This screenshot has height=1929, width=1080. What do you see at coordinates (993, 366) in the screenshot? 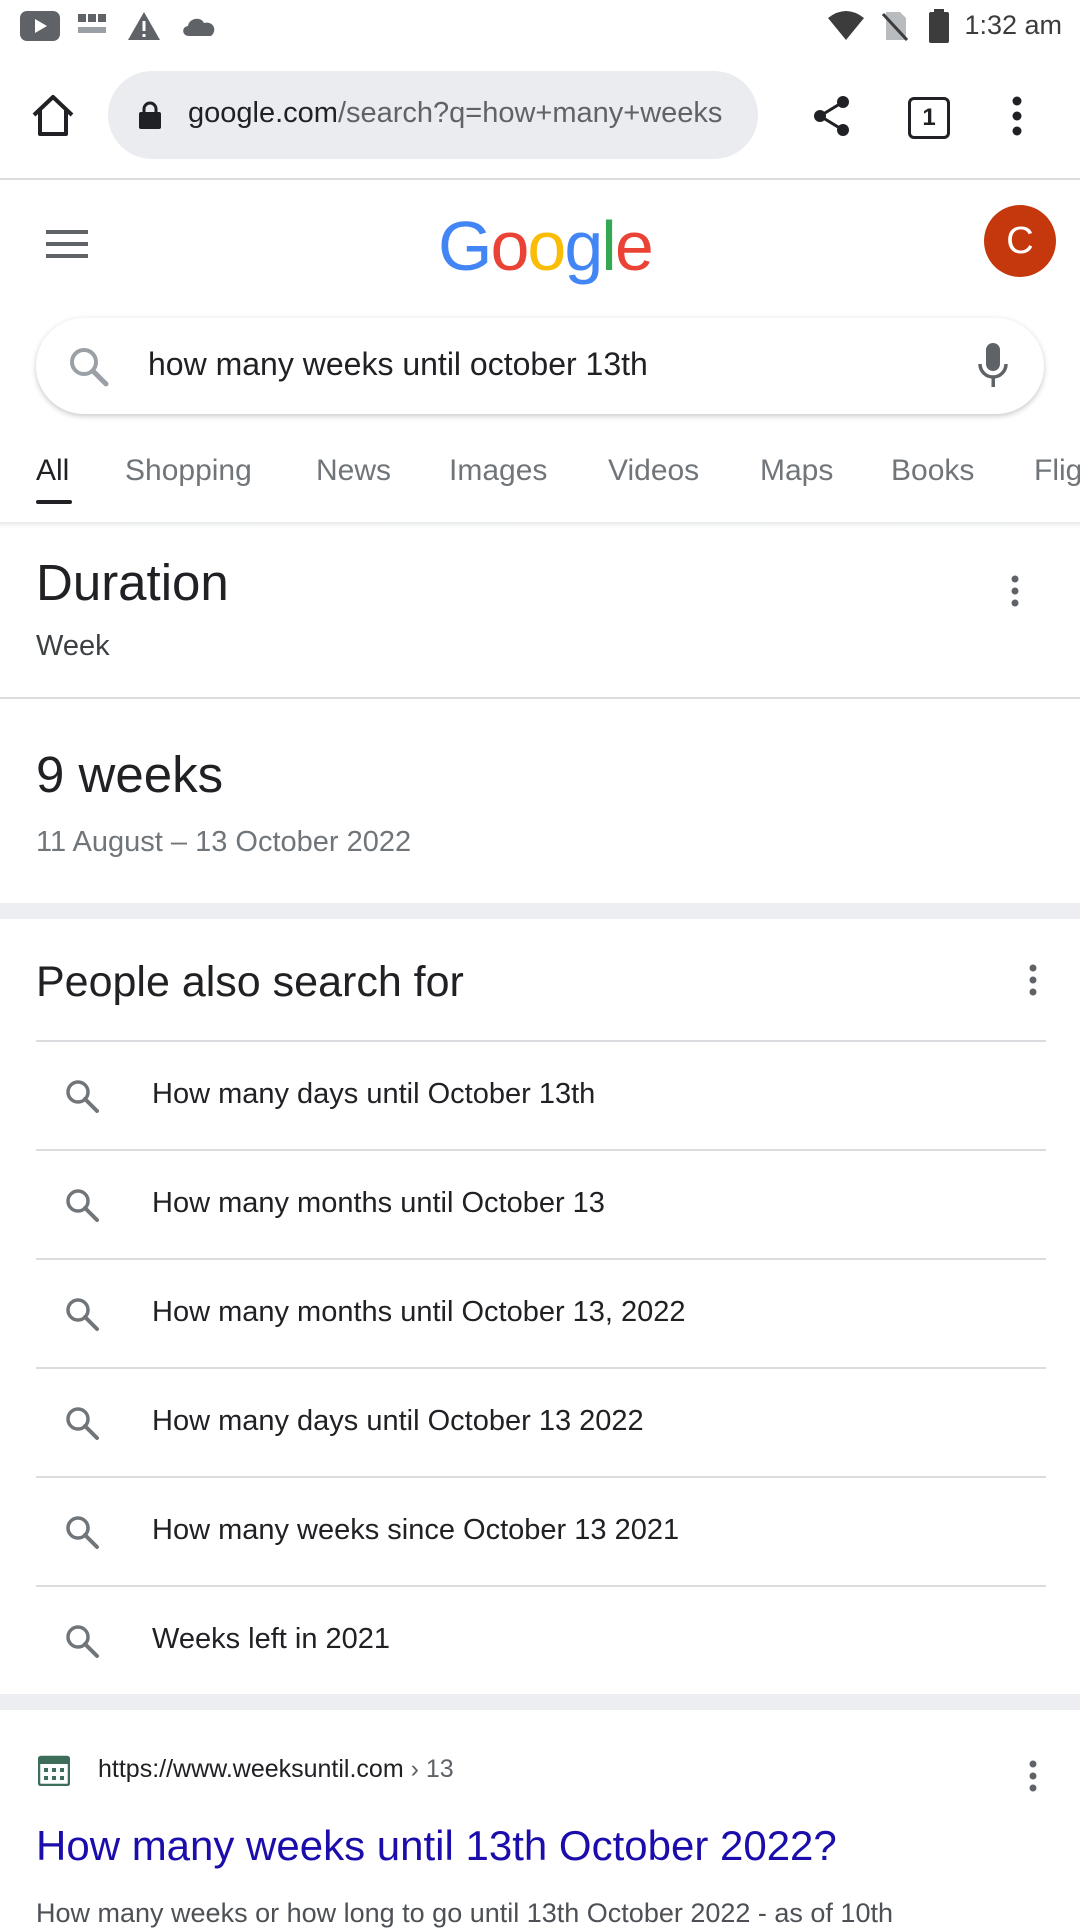
I see `microphone-icon` at bounding box center [993, 366].